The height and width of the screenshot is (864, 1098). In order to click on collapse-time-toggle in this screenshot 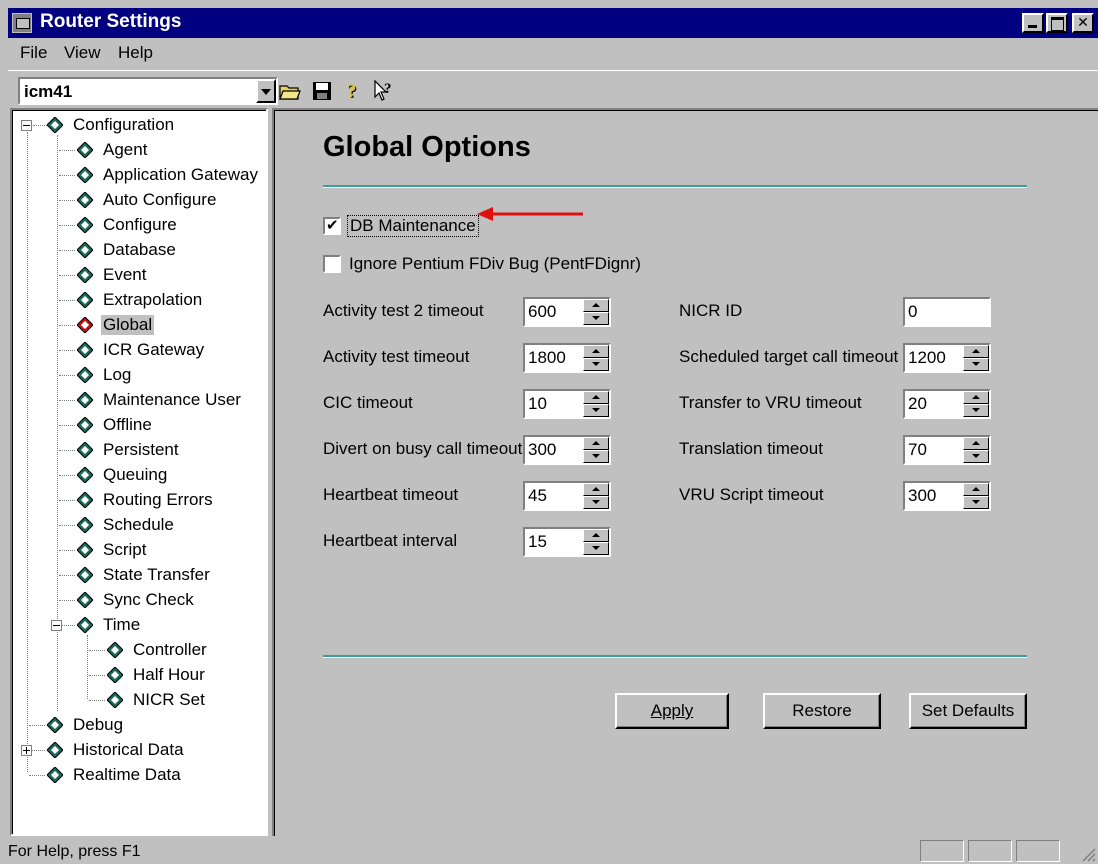, I will do `click(56, 625)`.